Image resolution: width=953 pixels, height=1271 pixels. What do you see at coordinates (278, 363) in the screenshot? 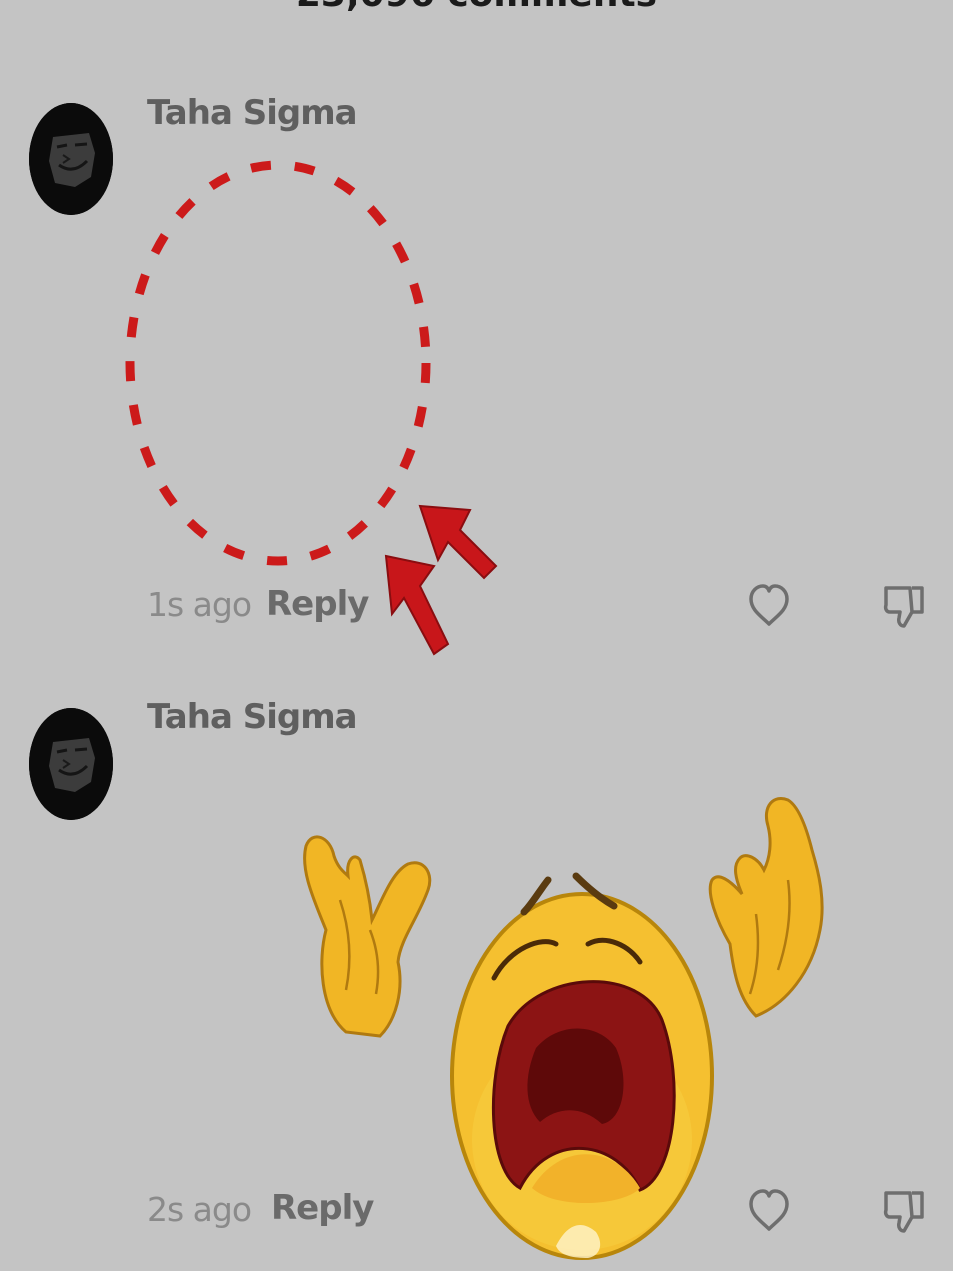
I see `dashed-circle-highlight` at bounding box center [278, 363].